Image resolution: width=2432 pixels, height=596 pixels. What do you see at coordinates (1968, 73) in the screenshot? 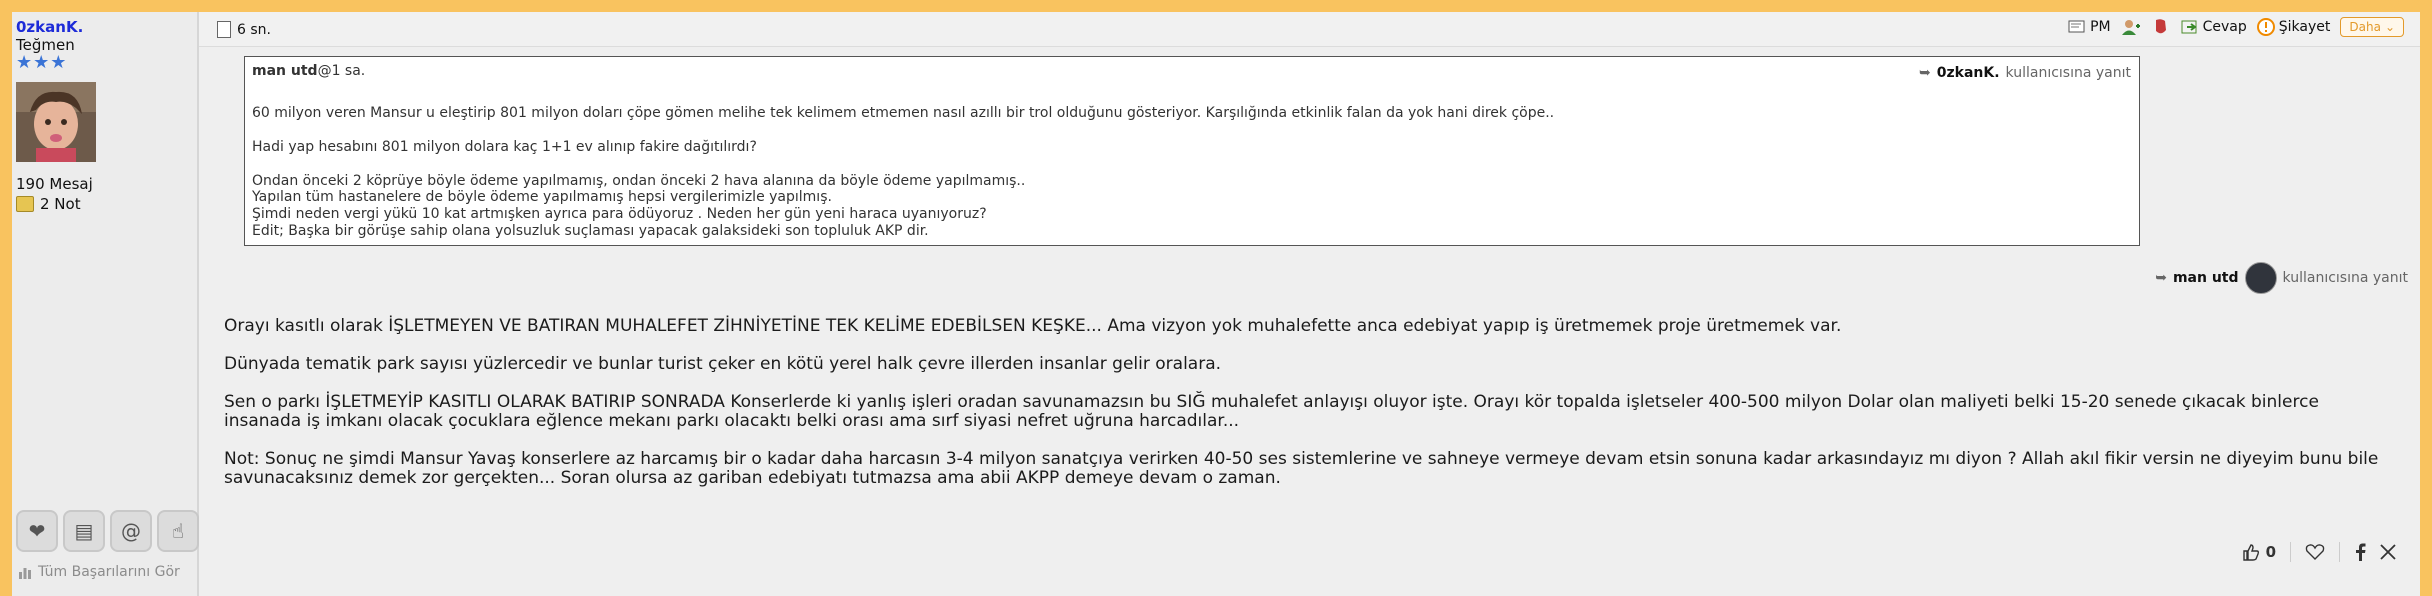
I see `quote-reply-name: 0zkanK.` at bounding box center [1968, 73].